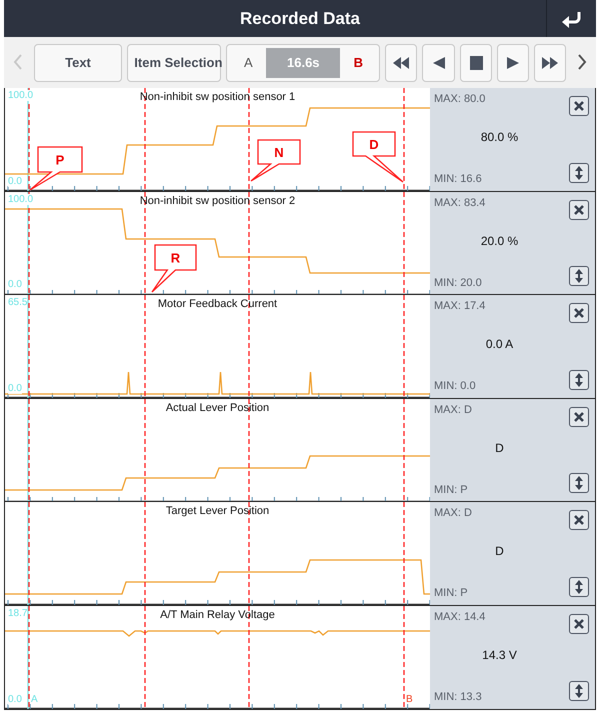  I want to click on cursor-time: 16.6s, so click(303, 63).